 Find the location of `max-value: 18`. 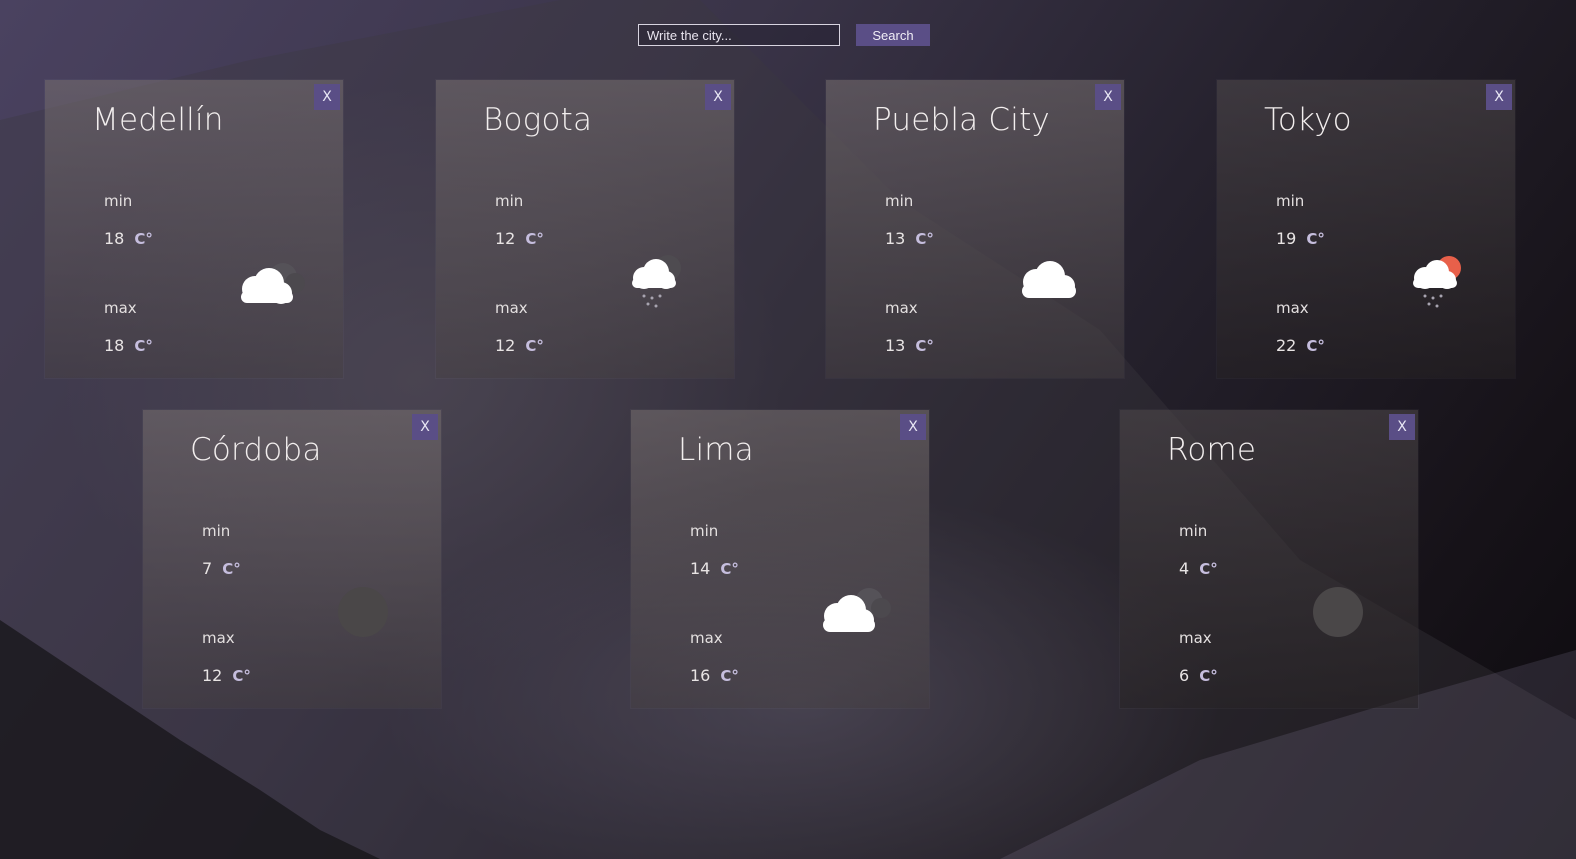

max-value: 18 is located at coordinates (114, 345).